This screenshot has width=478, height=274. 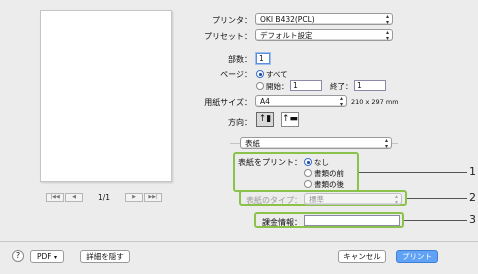 I want to click on paper-size-value: A4, so click(x=265, y=101).